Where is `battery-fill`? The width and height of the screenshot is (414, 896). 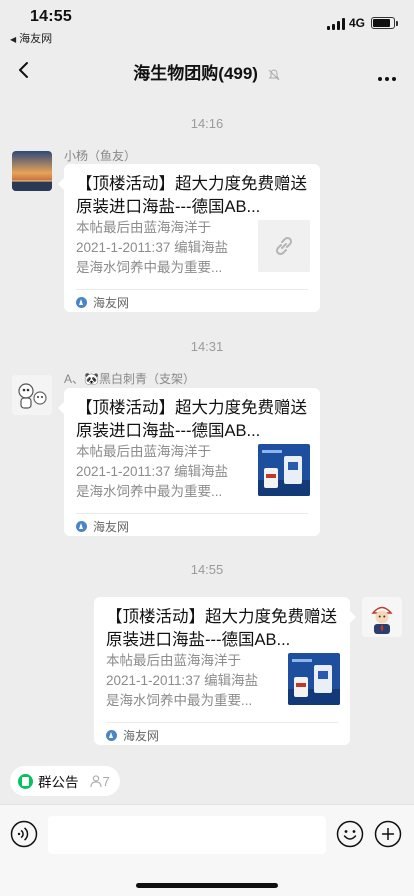
battery-fill is located at coordinates (381, 23).